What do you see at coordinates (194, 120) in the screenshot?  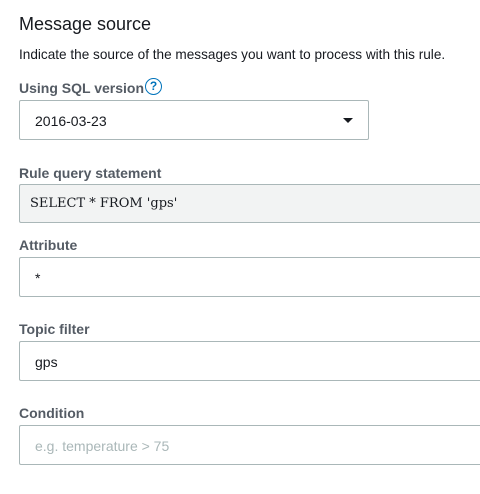 I see `sql-version-select: 2016-03-23` at bounding box center [194, 120].